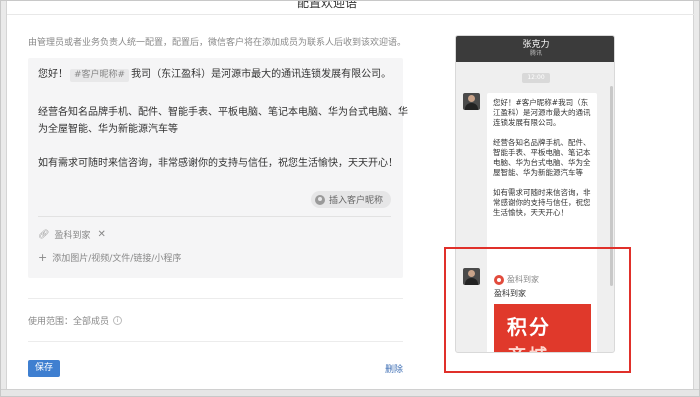 Image resolution: width=700 pixels, height=397 pixels. I want to click on insert-nickname-label: 插入客户昵称, so click(355, 201).